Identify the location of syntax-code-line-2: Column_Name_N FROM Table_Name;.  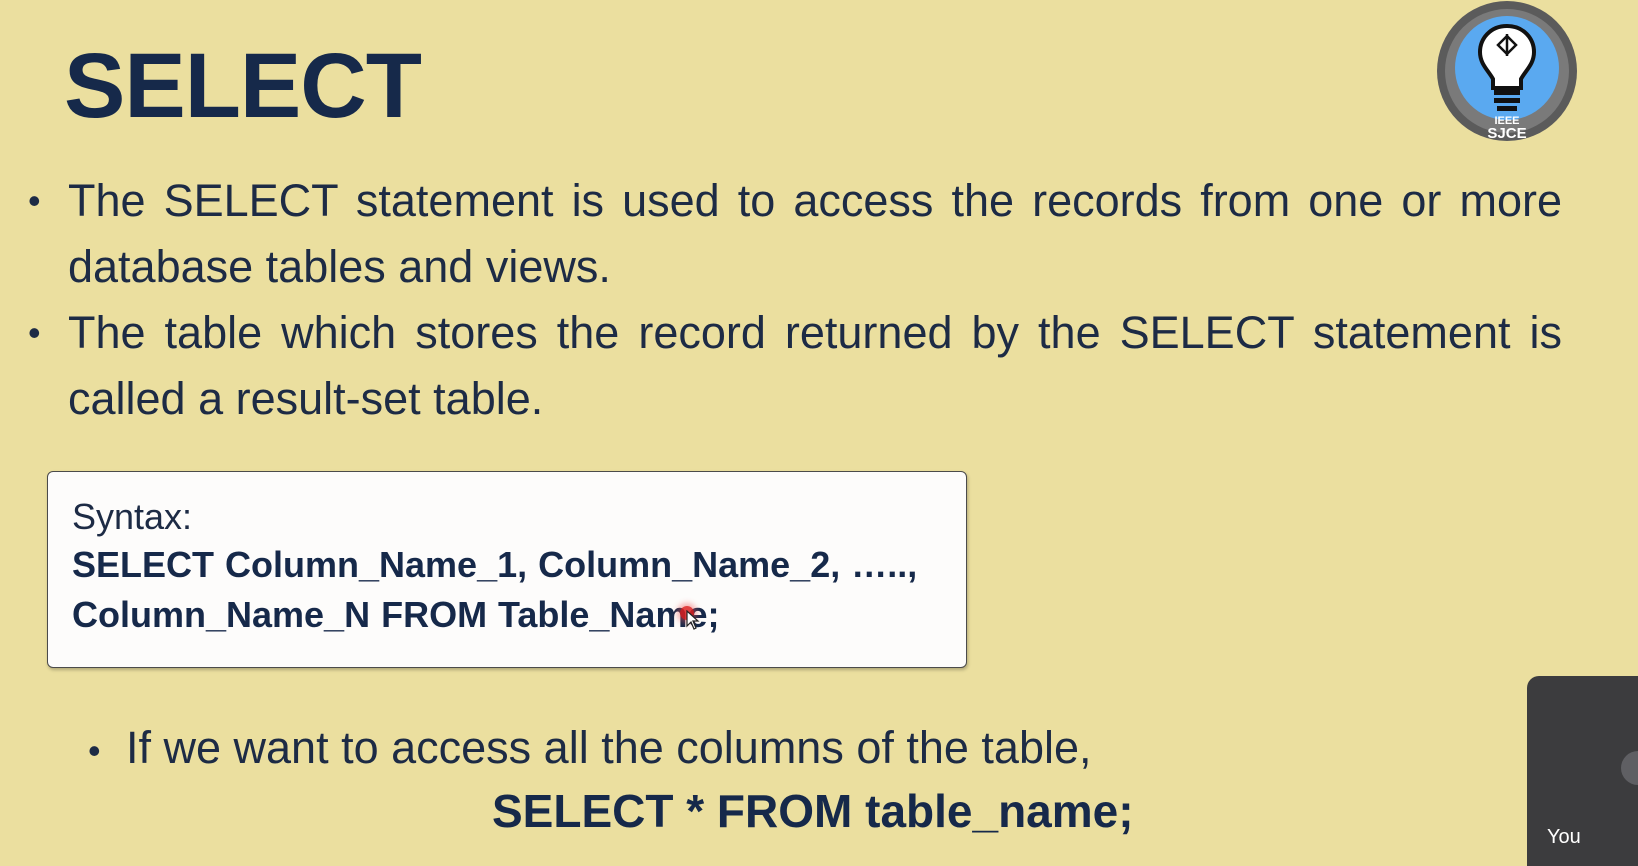
(396, 614).